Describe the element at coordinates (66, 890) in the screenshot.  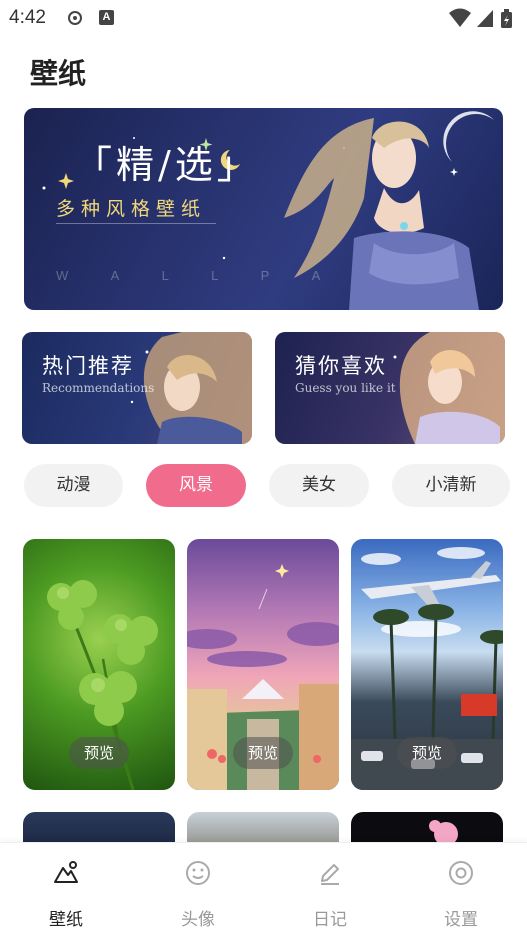
I see `tab-wallpaper: 壁纸` at that location.